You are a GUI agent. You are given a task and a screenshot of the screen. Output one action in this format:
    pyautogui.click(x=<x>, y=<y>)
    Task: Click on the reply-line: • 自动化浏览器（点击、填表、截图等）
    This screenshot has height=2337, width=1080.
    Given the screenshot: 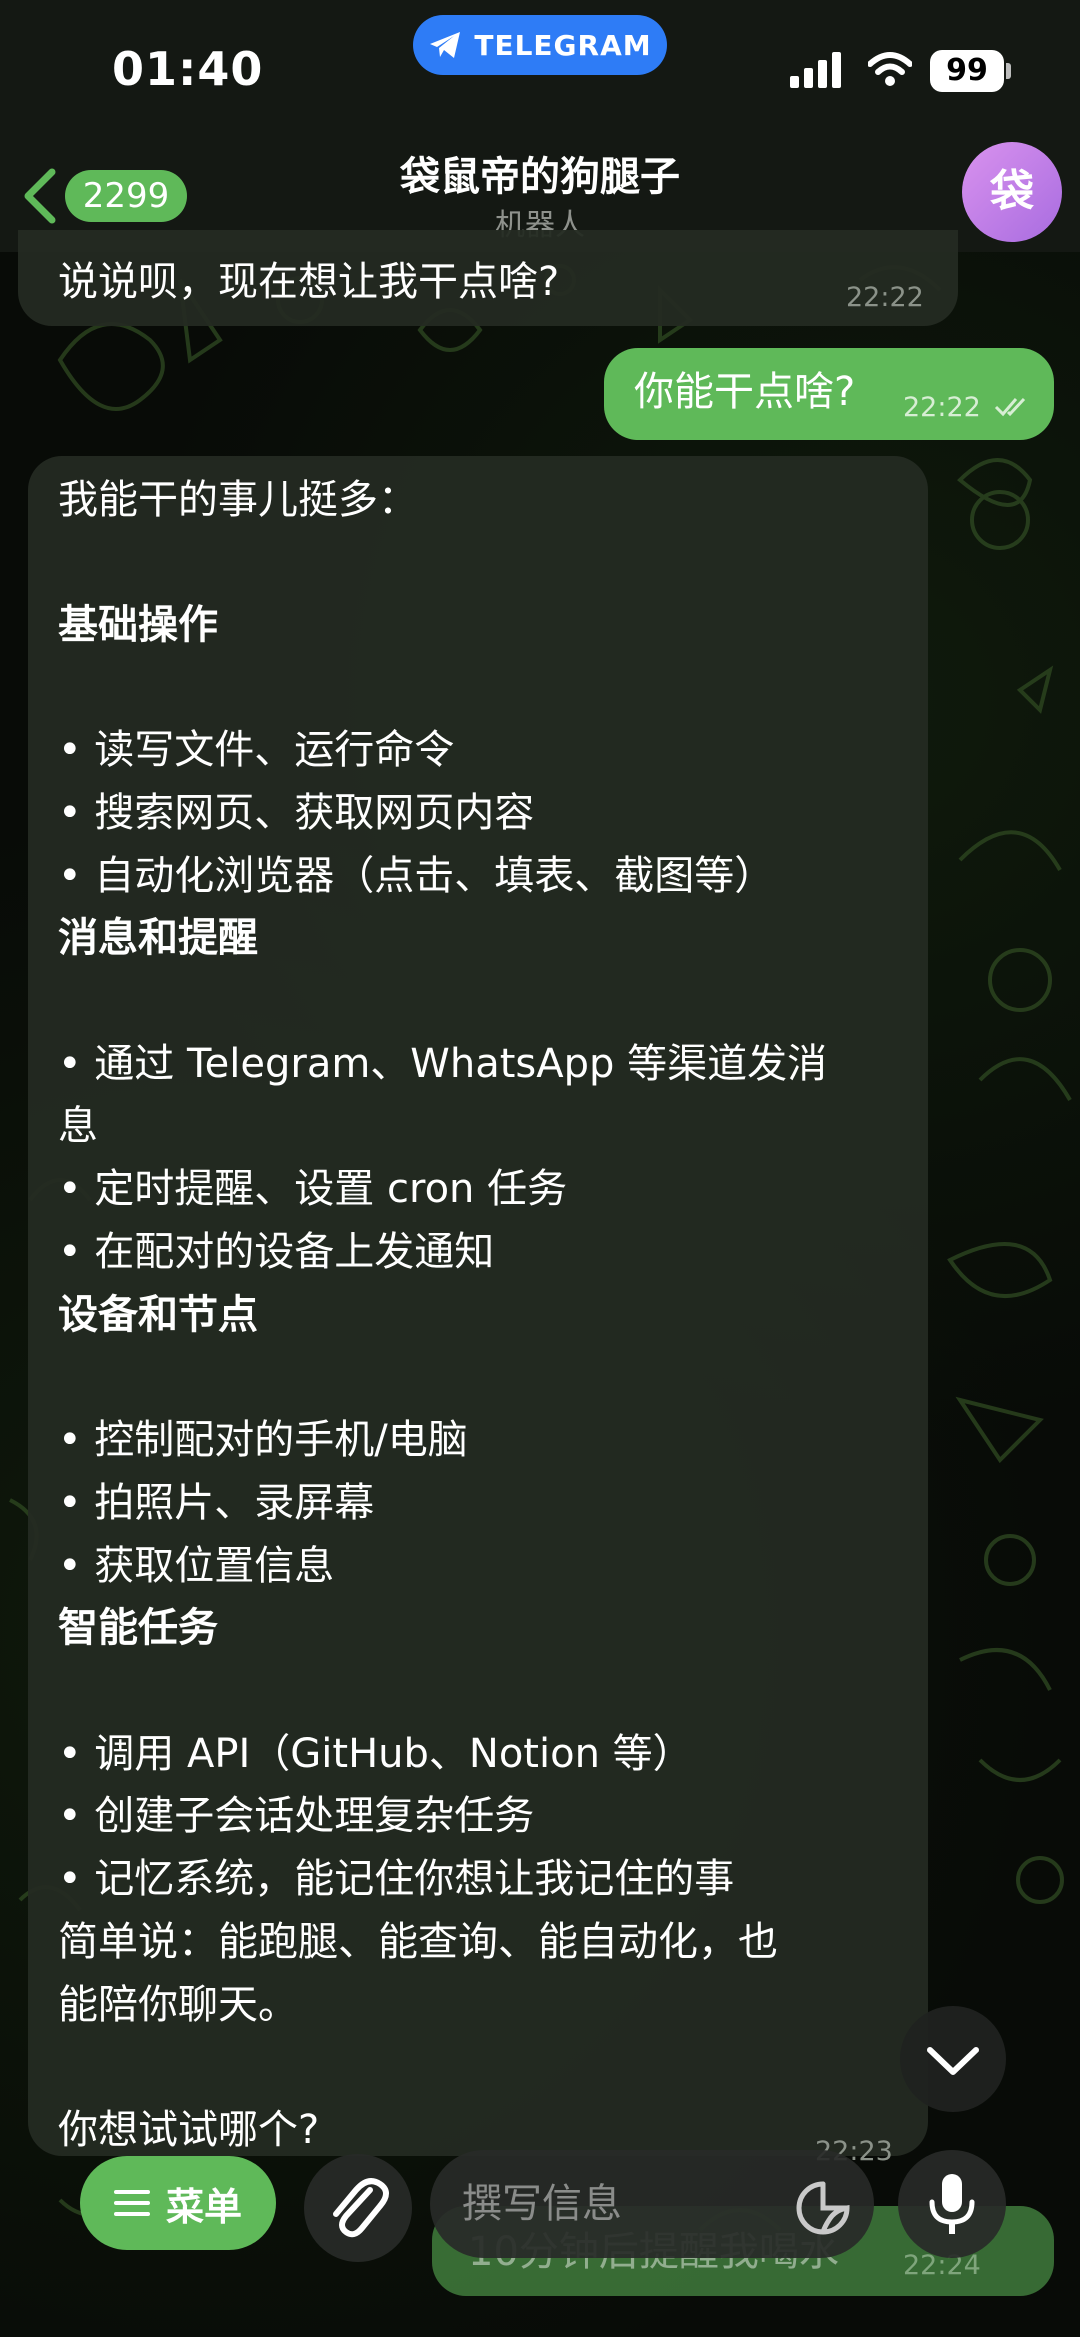 What is the action you would take?
    pyautogui.click(x=416, y=876)
    